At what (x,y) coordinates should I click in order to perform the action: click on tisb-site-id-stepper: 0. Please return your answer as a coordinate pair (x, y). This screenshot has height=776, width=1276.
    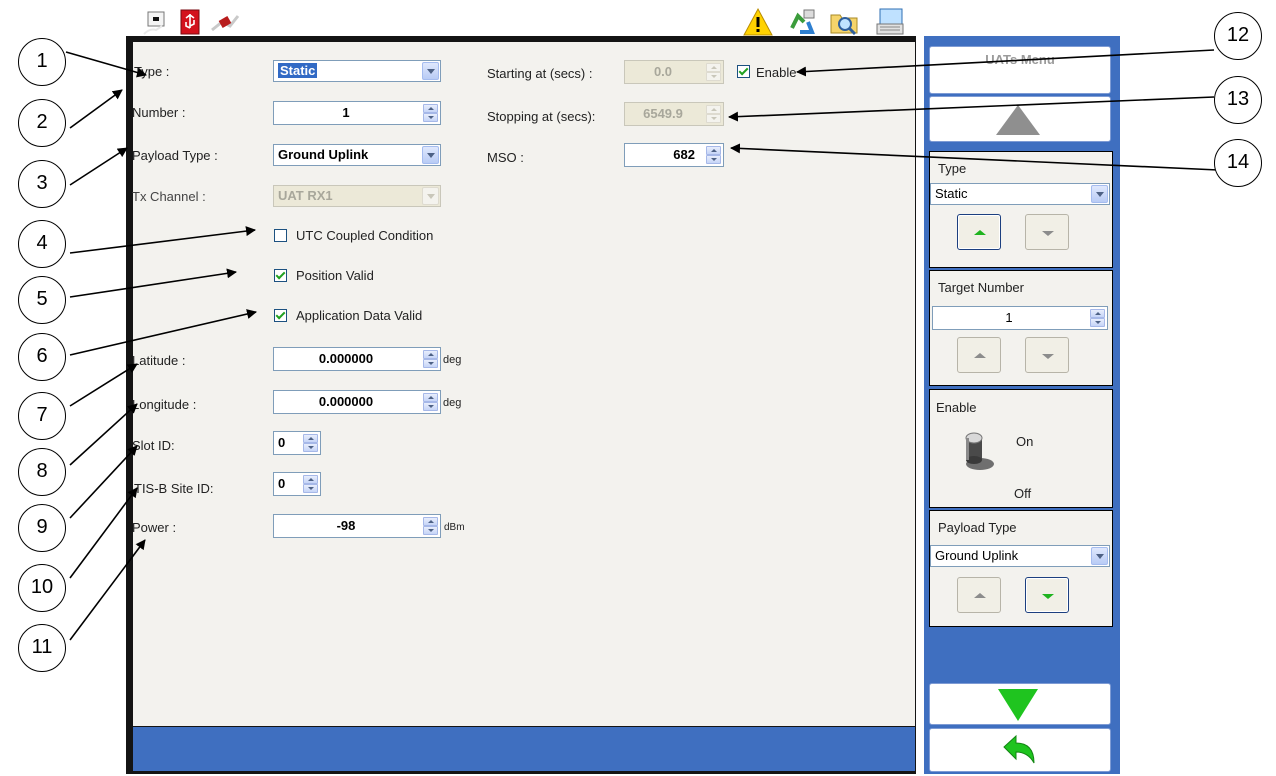
    Looking at the image, I should click on (297, 484).